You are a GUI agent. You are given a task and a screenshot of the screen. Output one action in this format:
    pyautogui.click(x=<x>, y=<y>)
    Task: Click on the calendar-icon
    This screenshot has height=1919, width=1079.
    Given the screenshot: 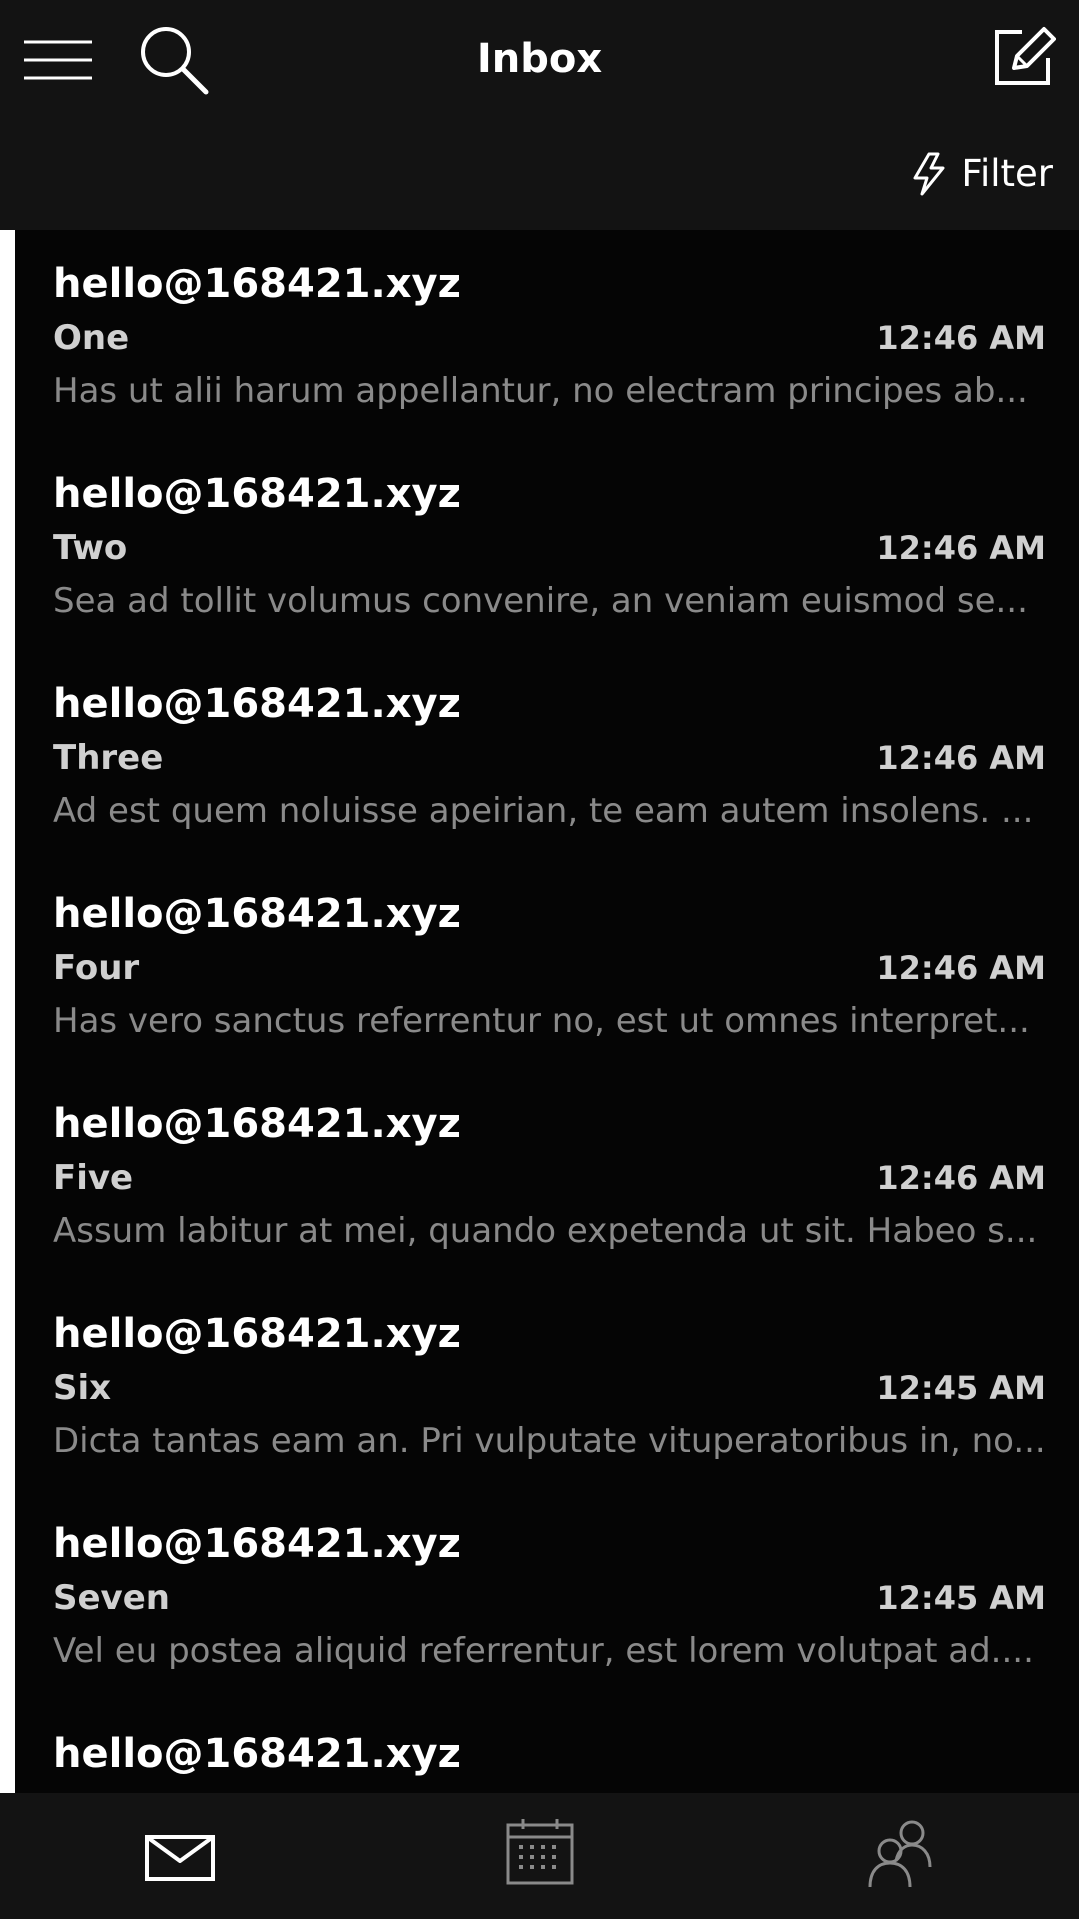 What is the action you would take?
    pyautogui.click(x=540, y=1852)
    